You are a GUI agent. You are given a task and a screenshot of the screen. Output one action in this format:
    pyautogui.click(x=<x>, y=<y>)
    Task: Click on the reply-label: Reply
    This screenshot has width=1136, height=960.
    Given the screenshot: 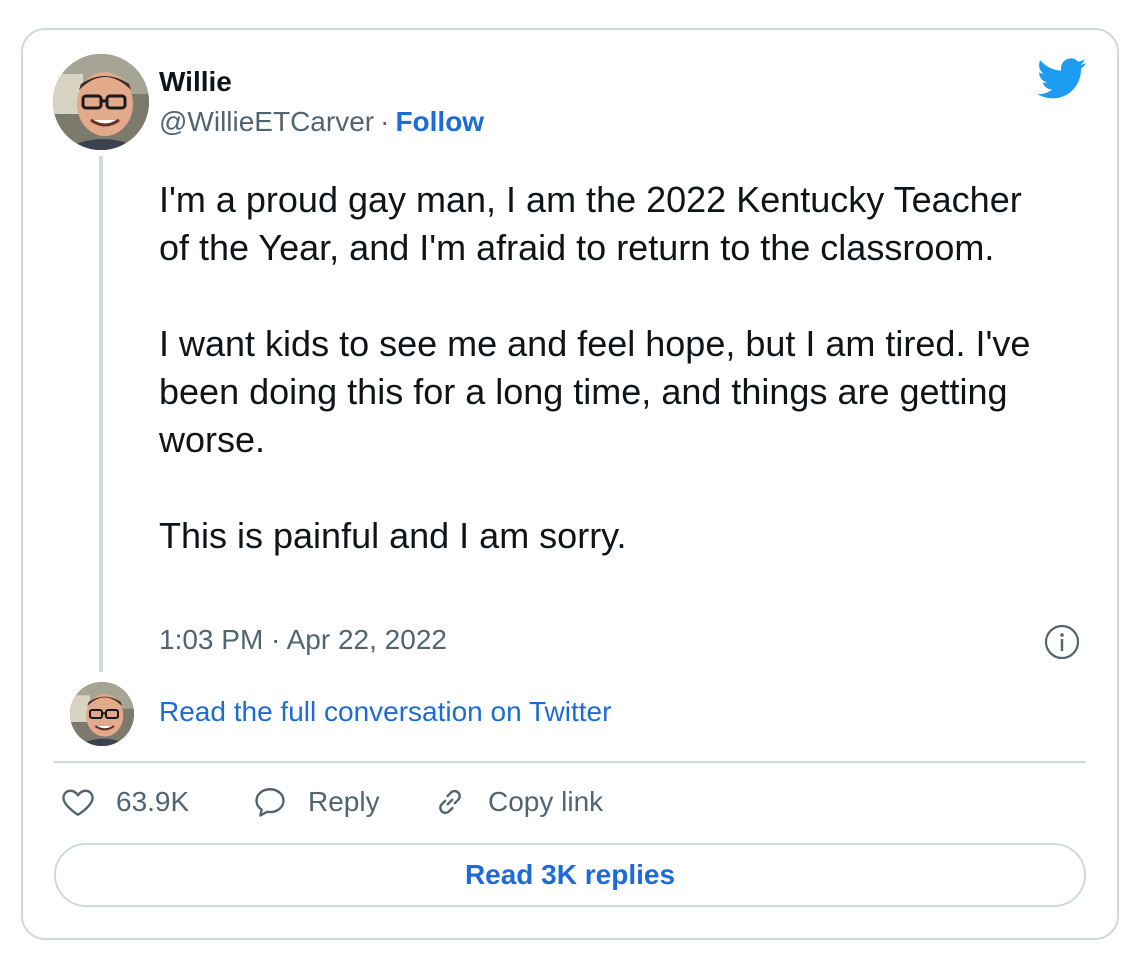 What is the action you would take?
    pyautogui.click(x=344, y=801)
    